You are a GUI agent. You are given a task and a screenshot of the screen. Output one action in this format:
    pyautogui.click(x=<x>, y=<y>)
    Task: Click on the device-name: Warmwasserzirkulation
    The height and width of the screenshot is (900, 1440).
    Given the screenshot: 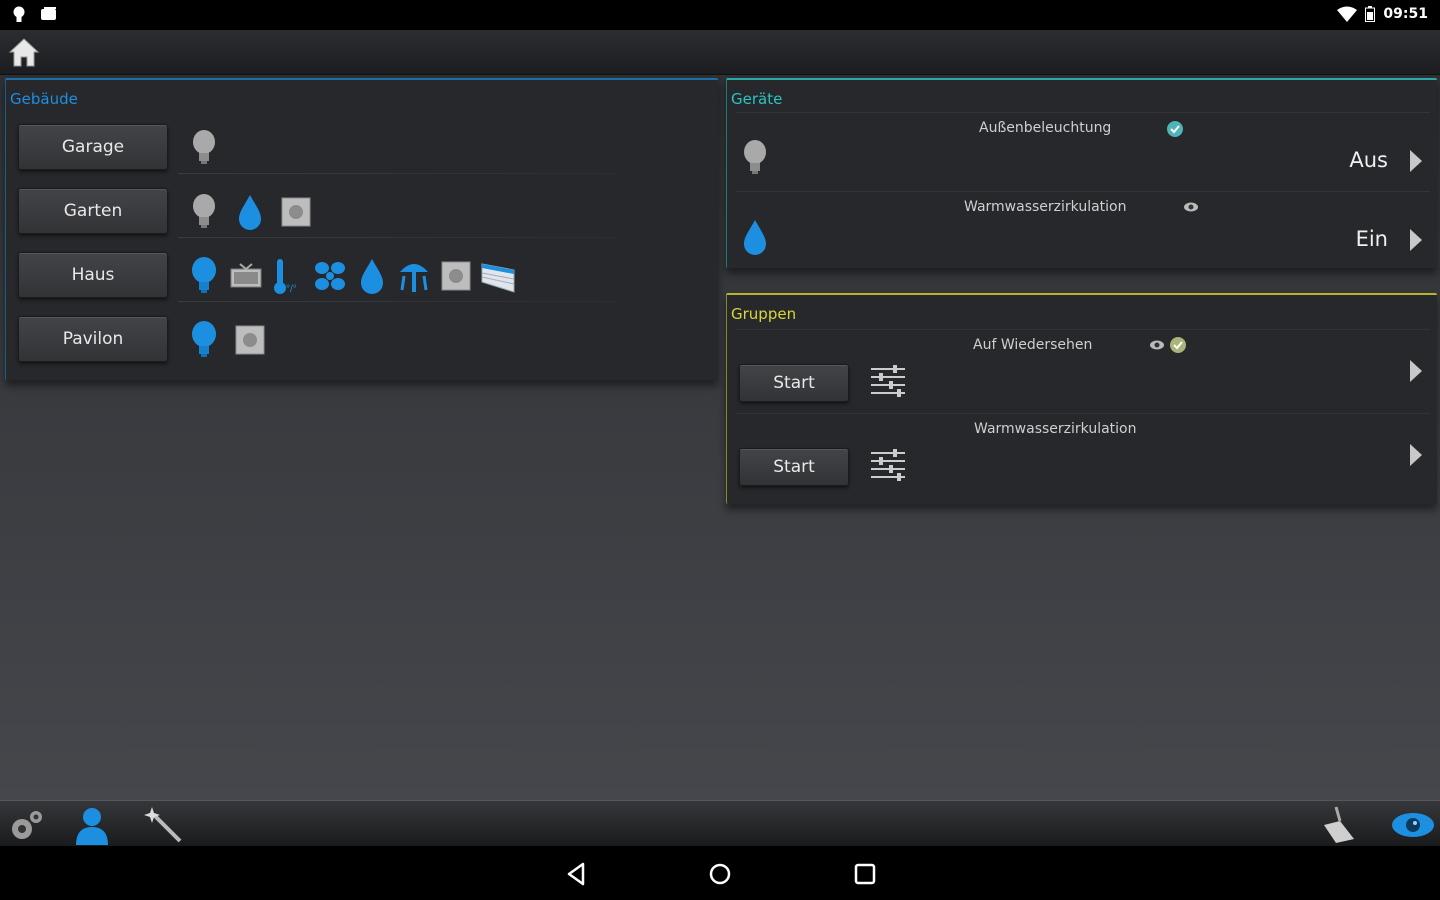 What is the action you would take?
    pyautogui.click(x=1045, y=207)
    